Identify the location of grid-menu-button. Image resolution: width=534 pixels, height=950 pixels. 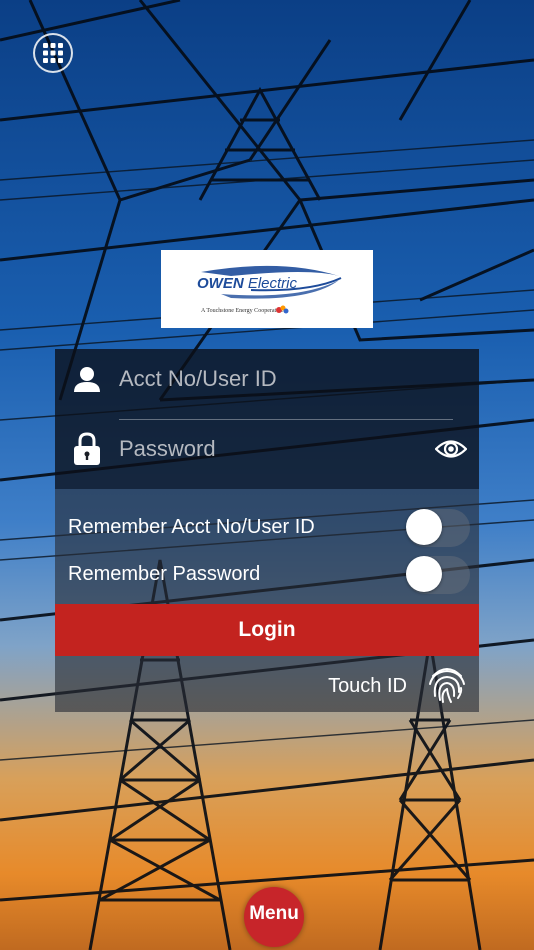
(53, 53).